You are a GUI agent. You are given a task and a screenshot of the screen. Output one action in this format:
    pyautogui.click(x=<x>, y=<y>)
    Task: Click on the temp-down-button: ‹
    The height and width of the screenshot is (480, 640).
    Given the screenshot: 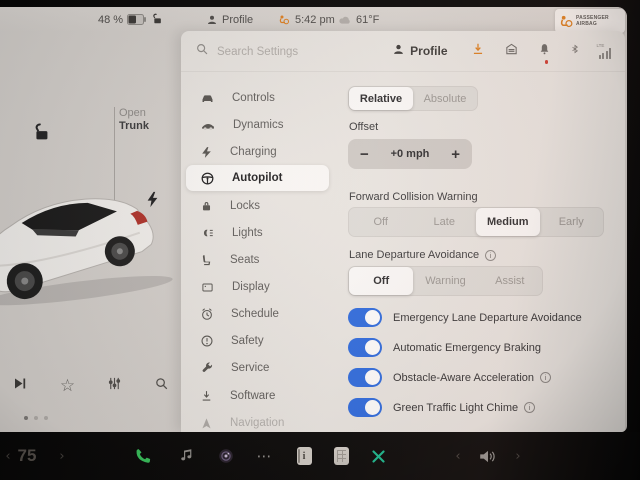 What is the action you would take?
    pyautogui.click(x=8, y=456)
    